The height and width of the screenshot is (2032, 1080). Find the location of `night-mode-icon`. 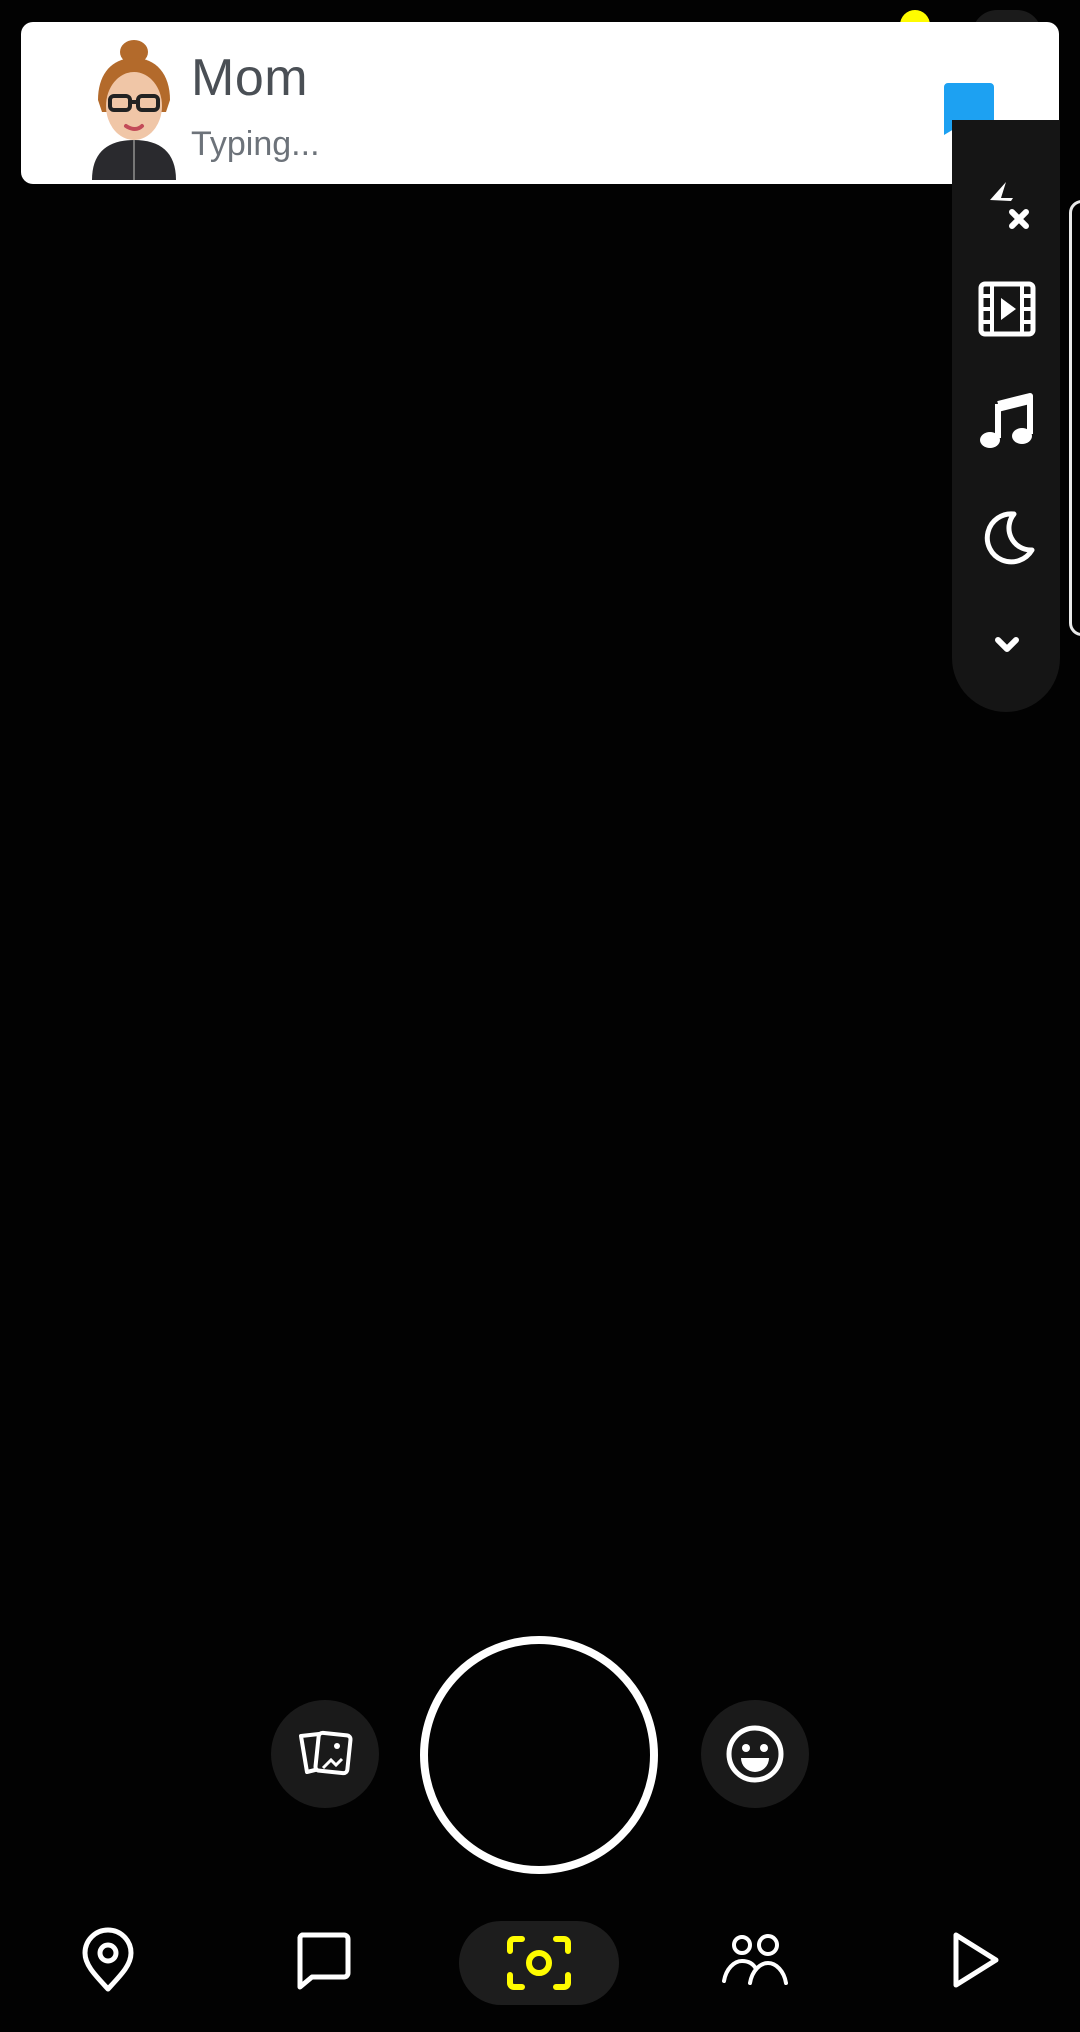

night-mode-icon is located at coordinates (1007, 537).